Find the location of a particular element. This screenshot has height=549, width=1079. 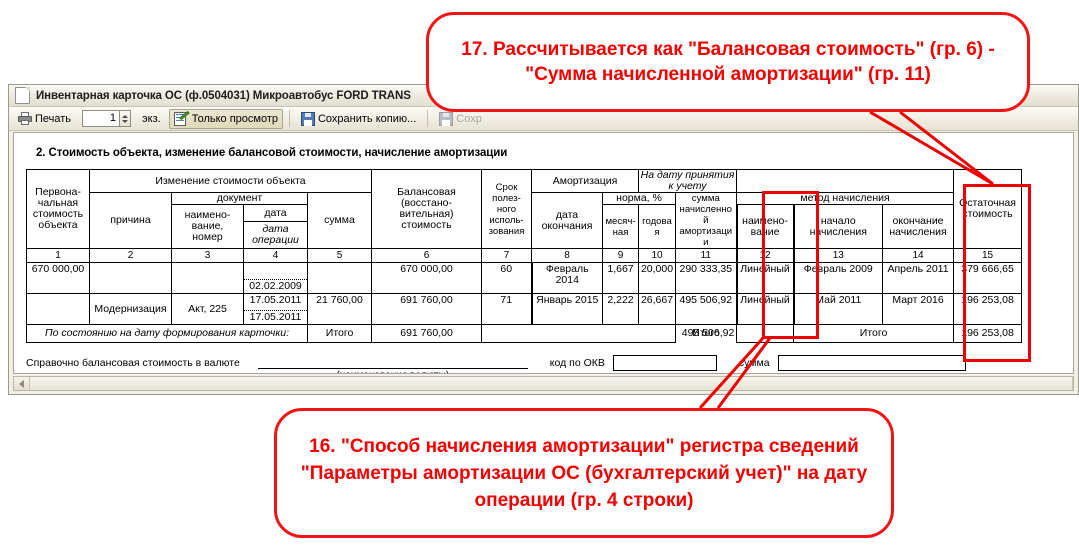

currency-sum-input is located at coordinates (871, 363).